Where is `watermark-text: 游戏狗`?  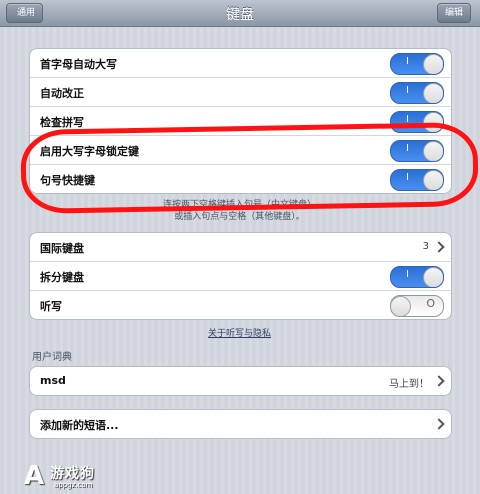
watermark-text: 游戏狗 is located at coordinates (72, 474).